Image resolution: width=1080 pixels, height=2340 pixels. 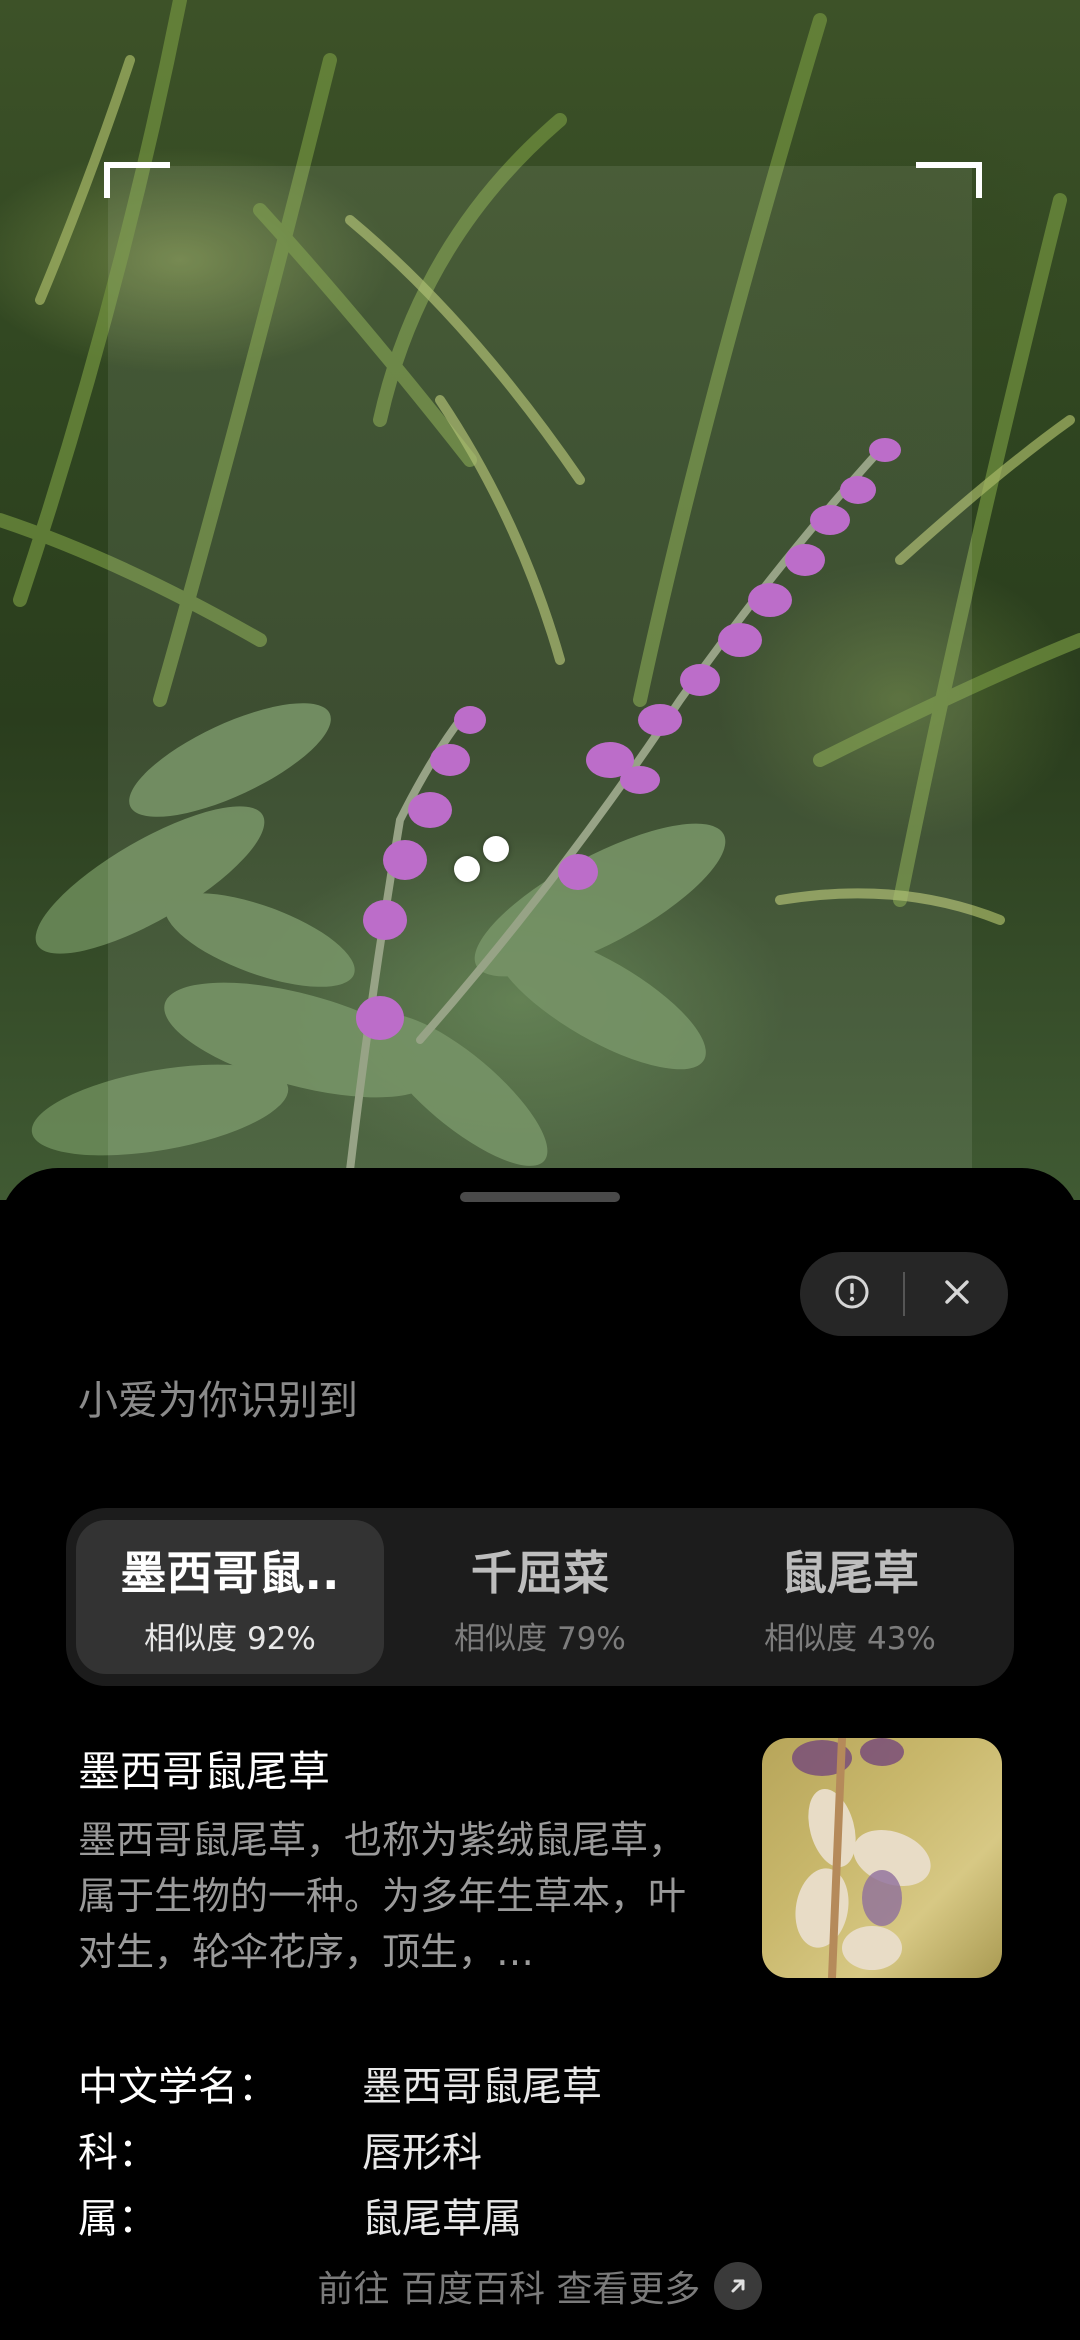 I want to click on close-icon, so click(x=957, y=1294).